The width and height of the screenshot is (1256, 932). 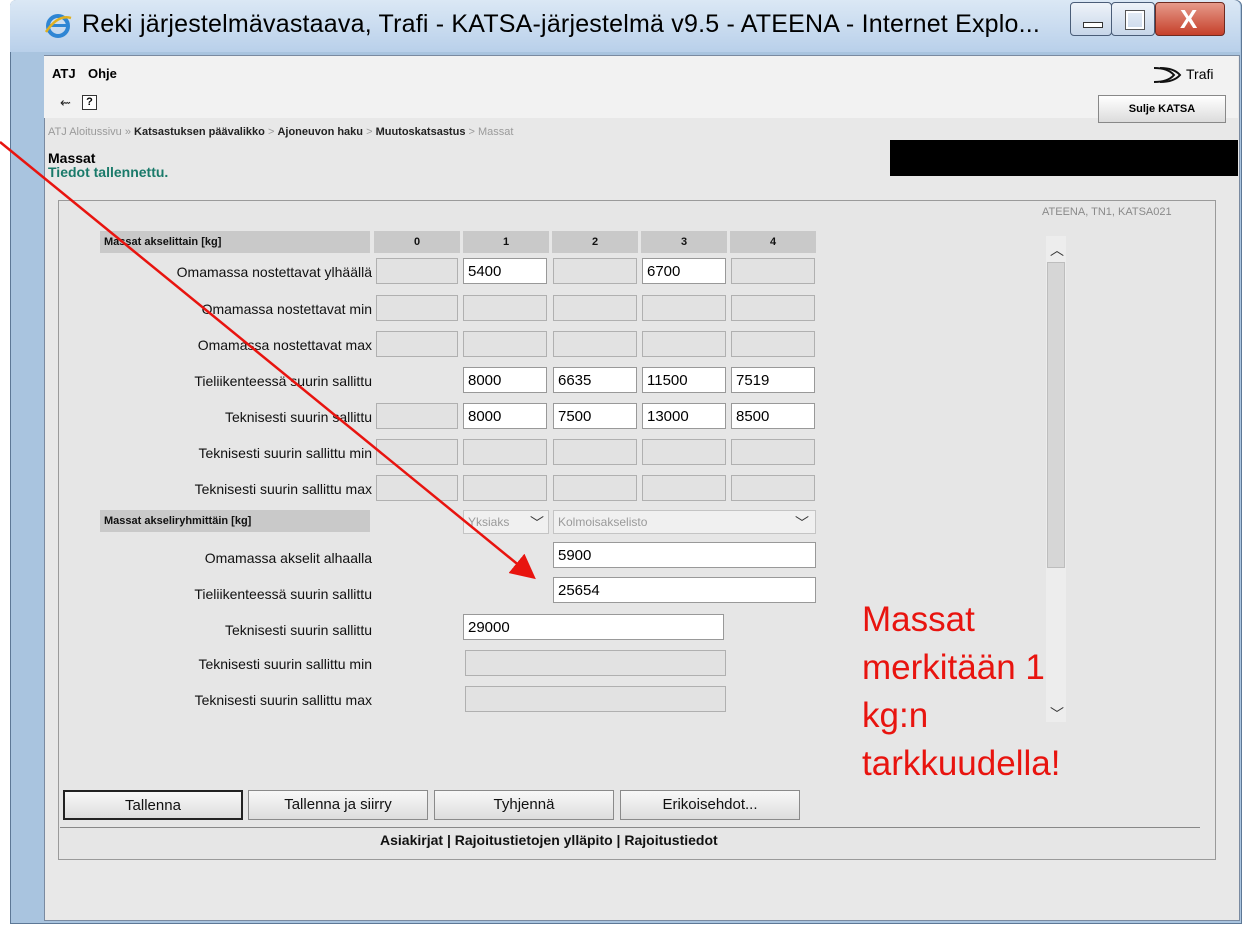 I want to click on scrollbar-thumb, so click(x=1056, y=415).